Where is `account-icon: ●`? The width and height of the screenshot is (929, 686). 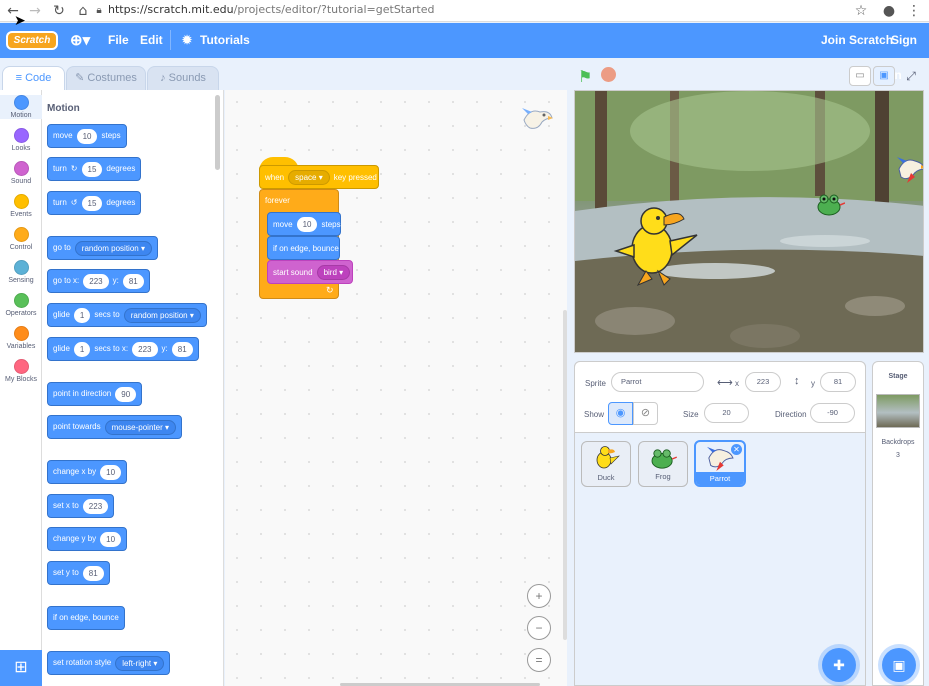
account-icon: ● is located at coordinates (889, 11).